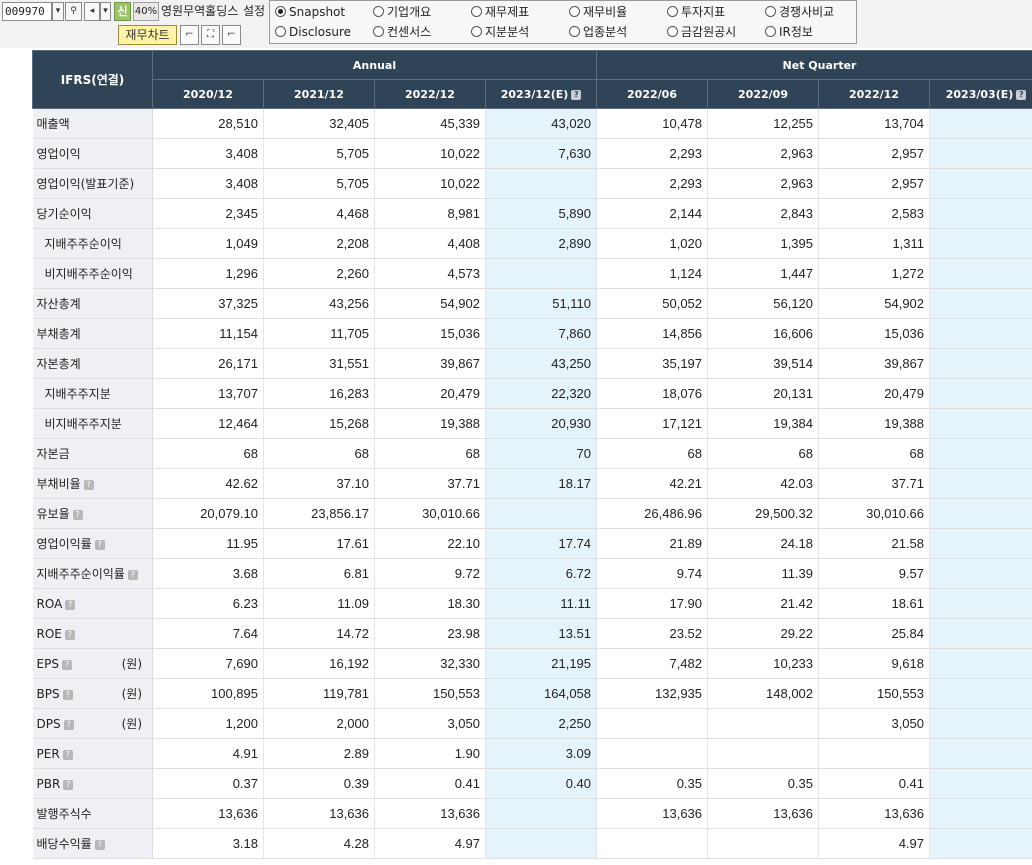 This screenshot has width=1032, height=865. I want to click on settings-label: 설정, so click(254, 11).